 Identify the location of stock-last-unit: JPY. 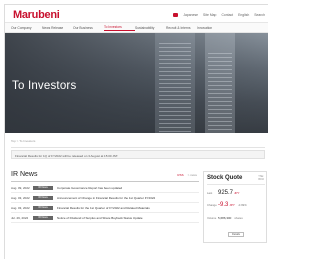
(237, 193).